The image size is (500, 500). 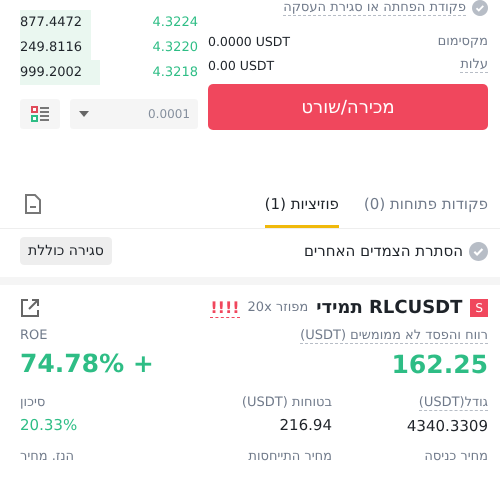 What do you see at coordinates (84, 114) in the screenshot?
I see `caret-icon` at bounding box center [84, 114].